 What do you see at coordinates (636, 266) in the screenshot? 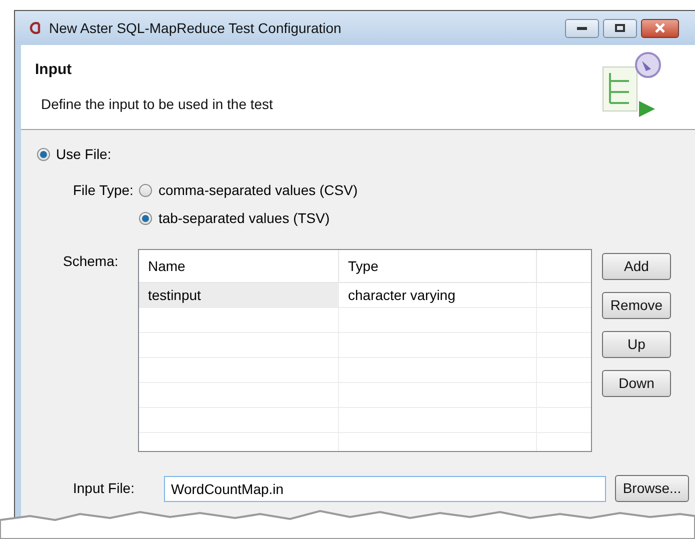
I see `push-button: Add` at bounding box center [636, 266].